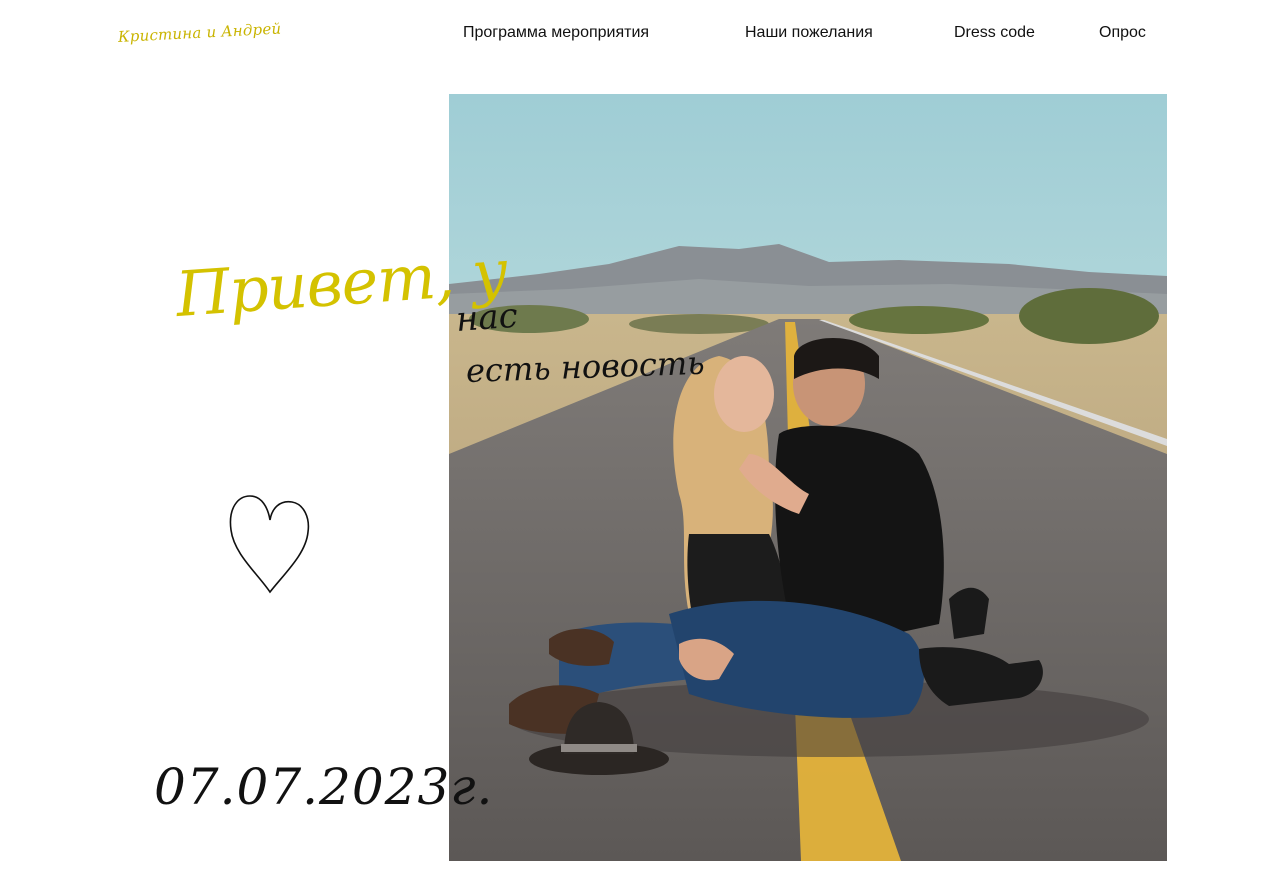 The image size is (1280, 887). I want to click on nav-item-wishes: Наши пожелания, so click(809, 33).